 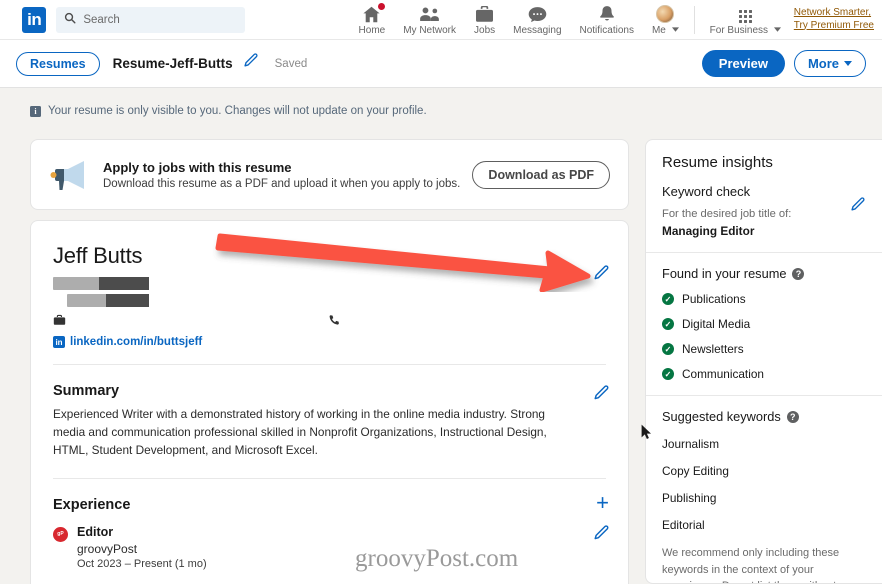 I want to click on nav-label: Home, so click(x=372, y=30).